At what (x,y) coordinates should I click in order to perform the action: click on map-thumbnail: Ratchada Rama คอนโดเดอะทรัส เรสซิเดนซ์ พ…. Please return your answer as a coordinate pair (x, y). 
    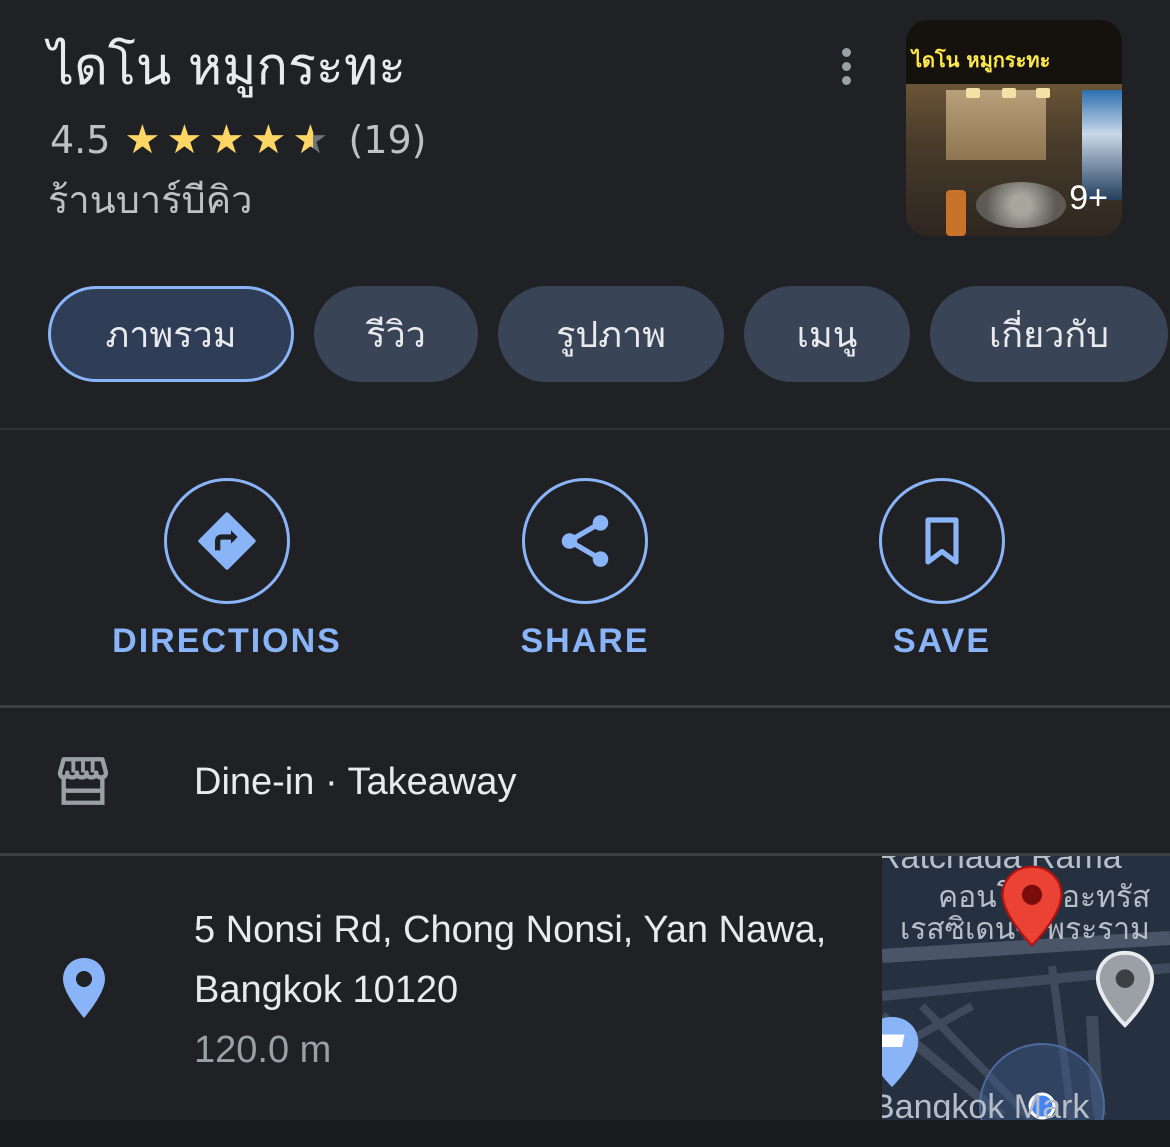
    Looking at the image, I should click on (1026, 988).